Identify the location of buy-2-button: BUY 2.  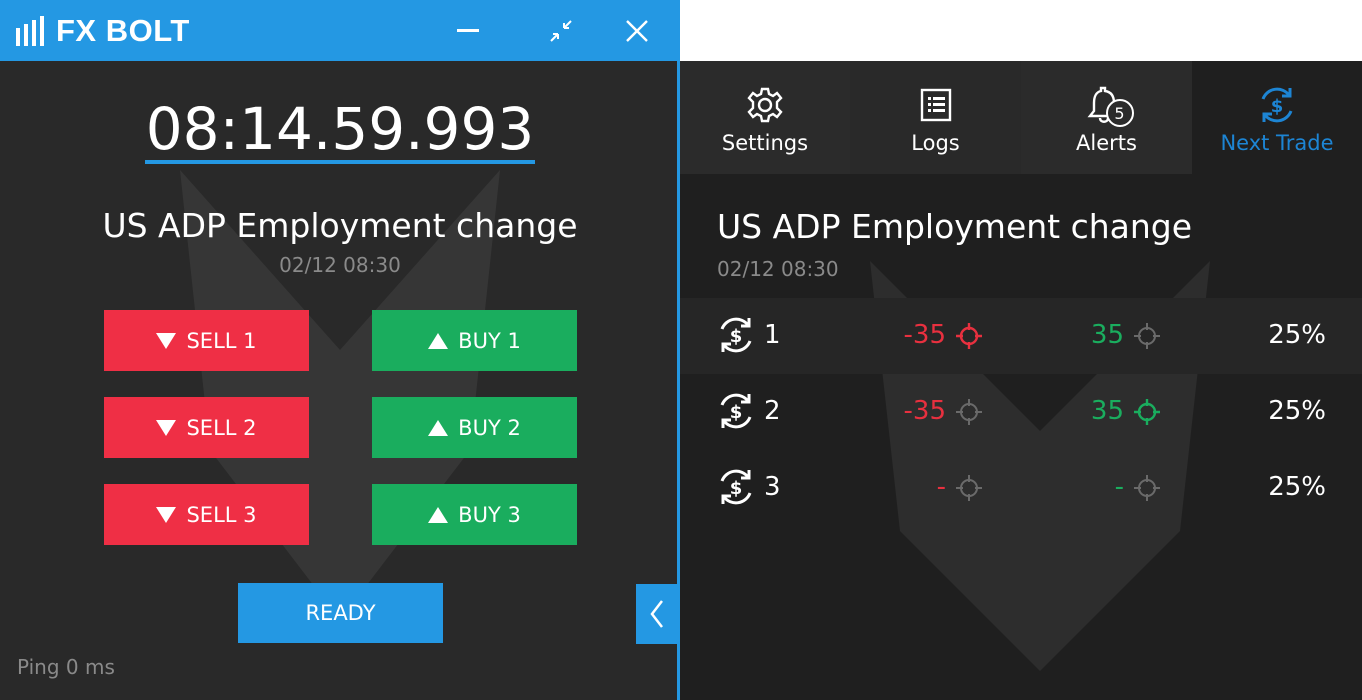
(474, 427).